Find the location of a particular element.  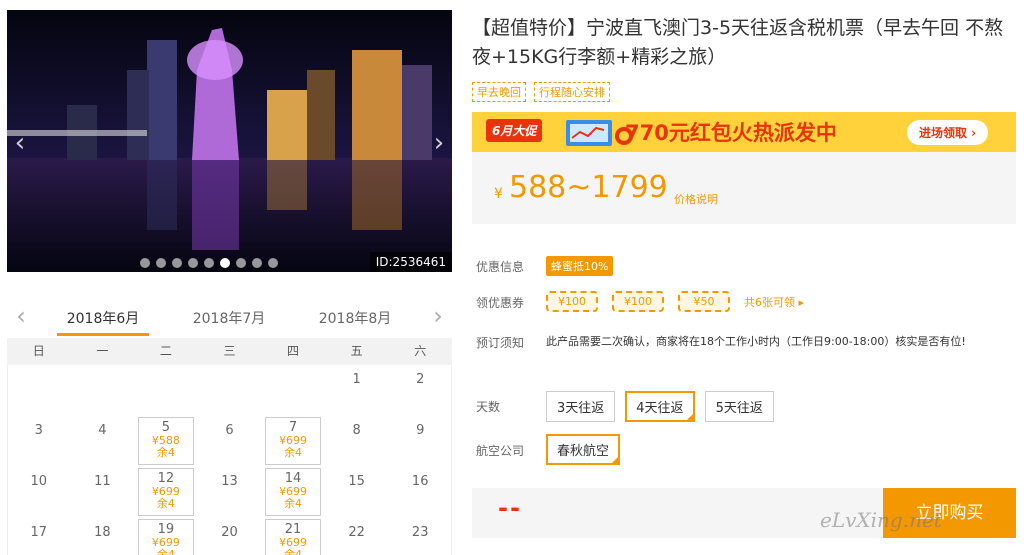

day-number: 4 is located at coordinates (102, 430).